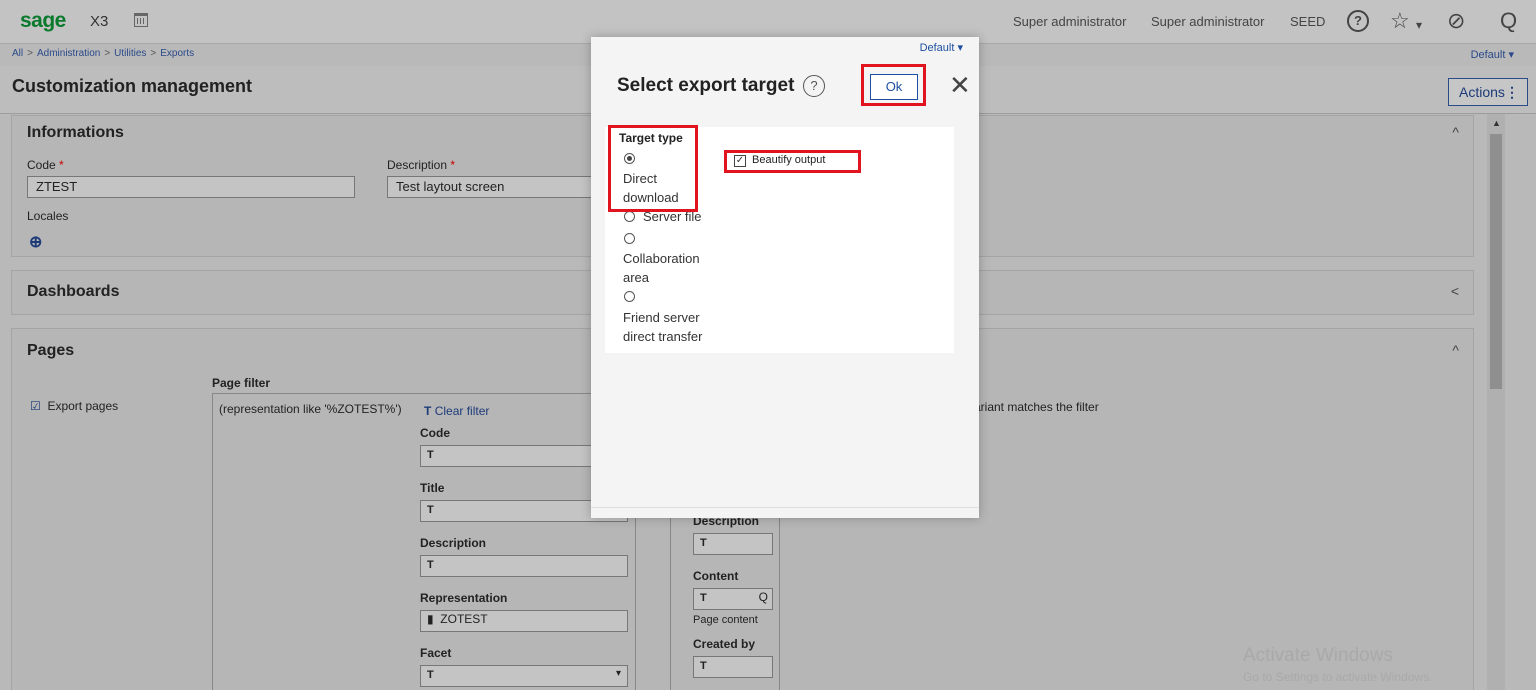 The width and height of the screenshot is (1536, 690). What do you see at coordinates (51, 350) in the screenshot?
I see `pages-title: Pages` at bounding box center [51, 350].